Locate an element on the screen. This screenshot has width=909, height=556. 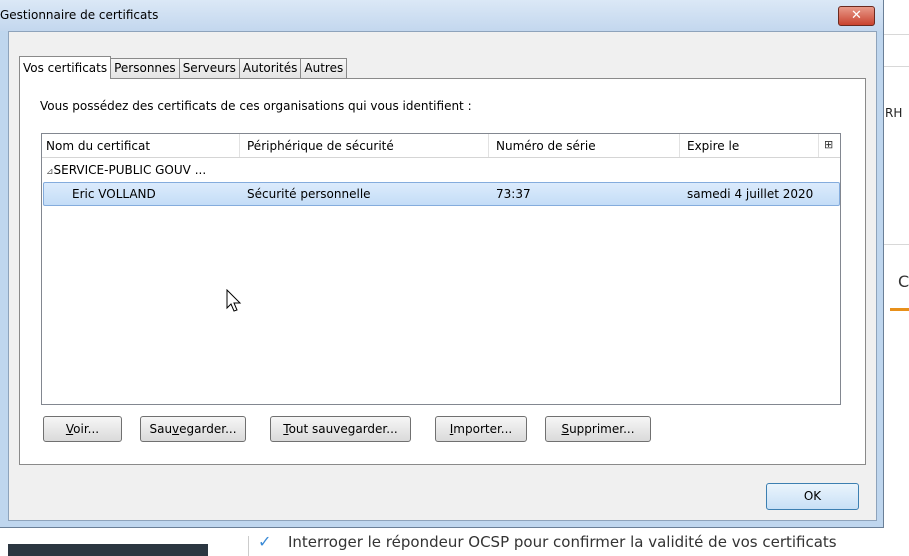
title-bar: Gestionnaire de certificats ✕ is located at coordinates (441, 15).